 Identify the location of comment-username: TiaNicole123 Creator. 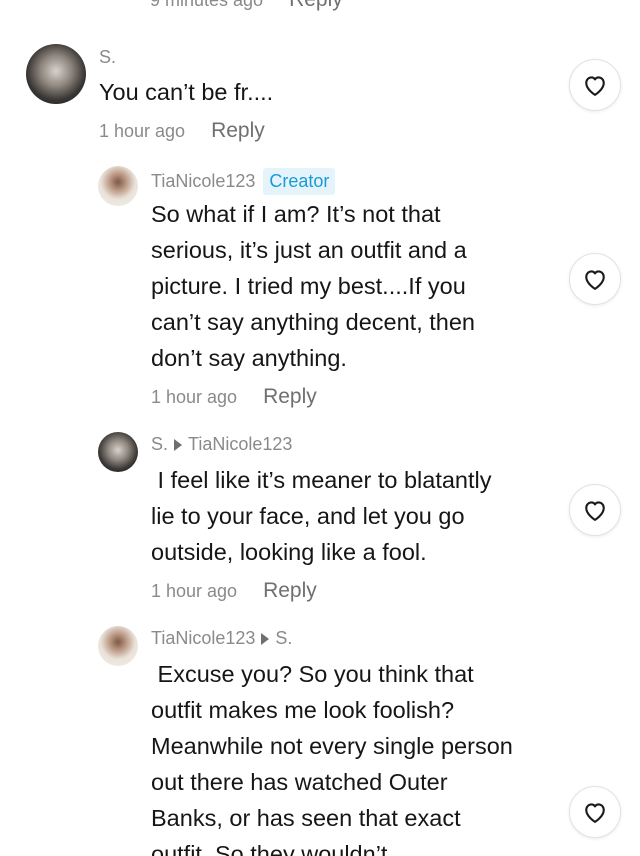
(243, 181).